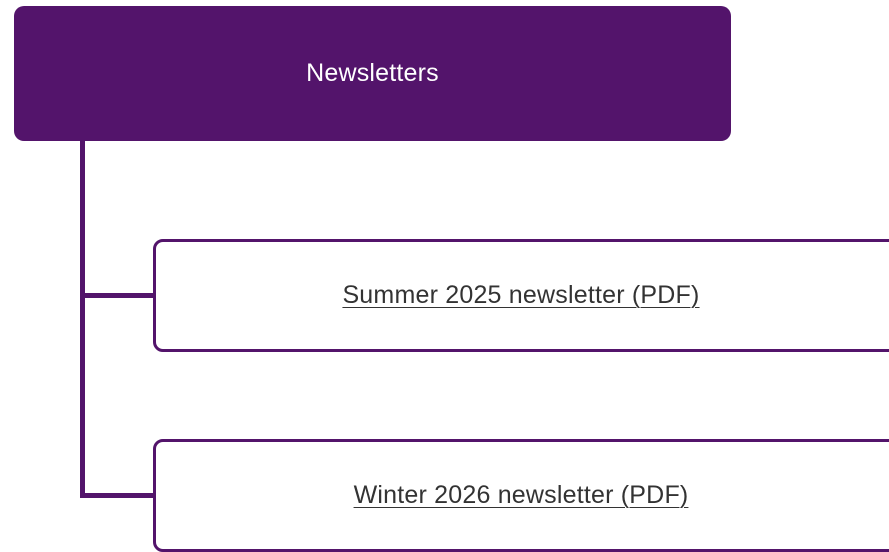 This screenshot has height=552, width=889. I want to click on tree-branch-line-summer, so click(118, 295).